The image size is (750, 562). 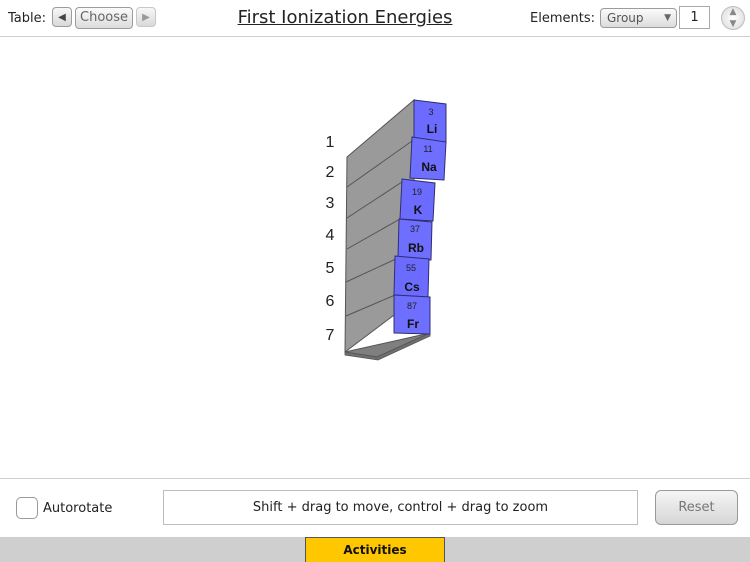 I want to click on period-label: 5, so click(x=330, y=268).